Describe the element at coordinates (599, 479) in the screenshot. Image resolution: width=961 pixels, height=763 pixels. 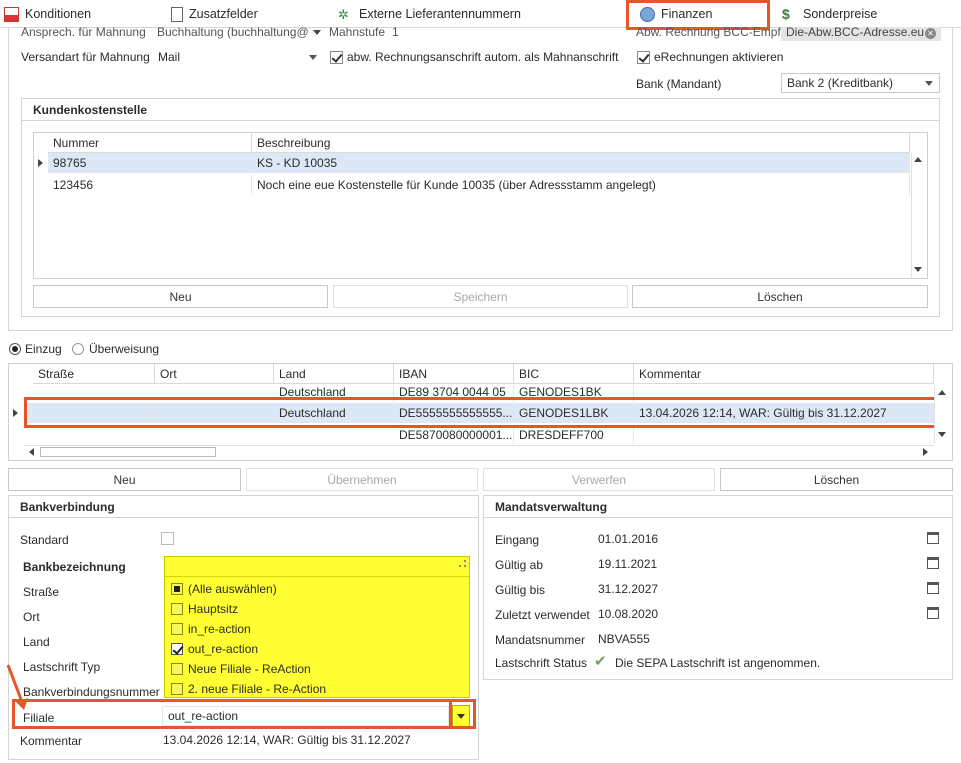
I see `bank-verwerfen-button: Verwerfen` at that location.